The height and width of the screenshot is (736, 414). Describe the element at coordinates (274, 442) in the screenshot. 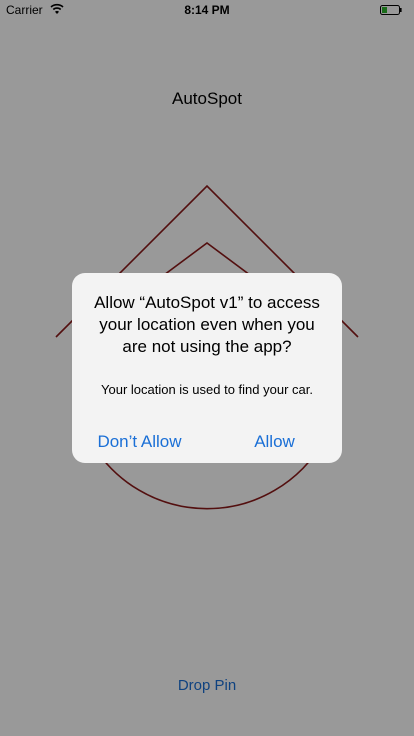

I see `allow-button: Allow` at that location.